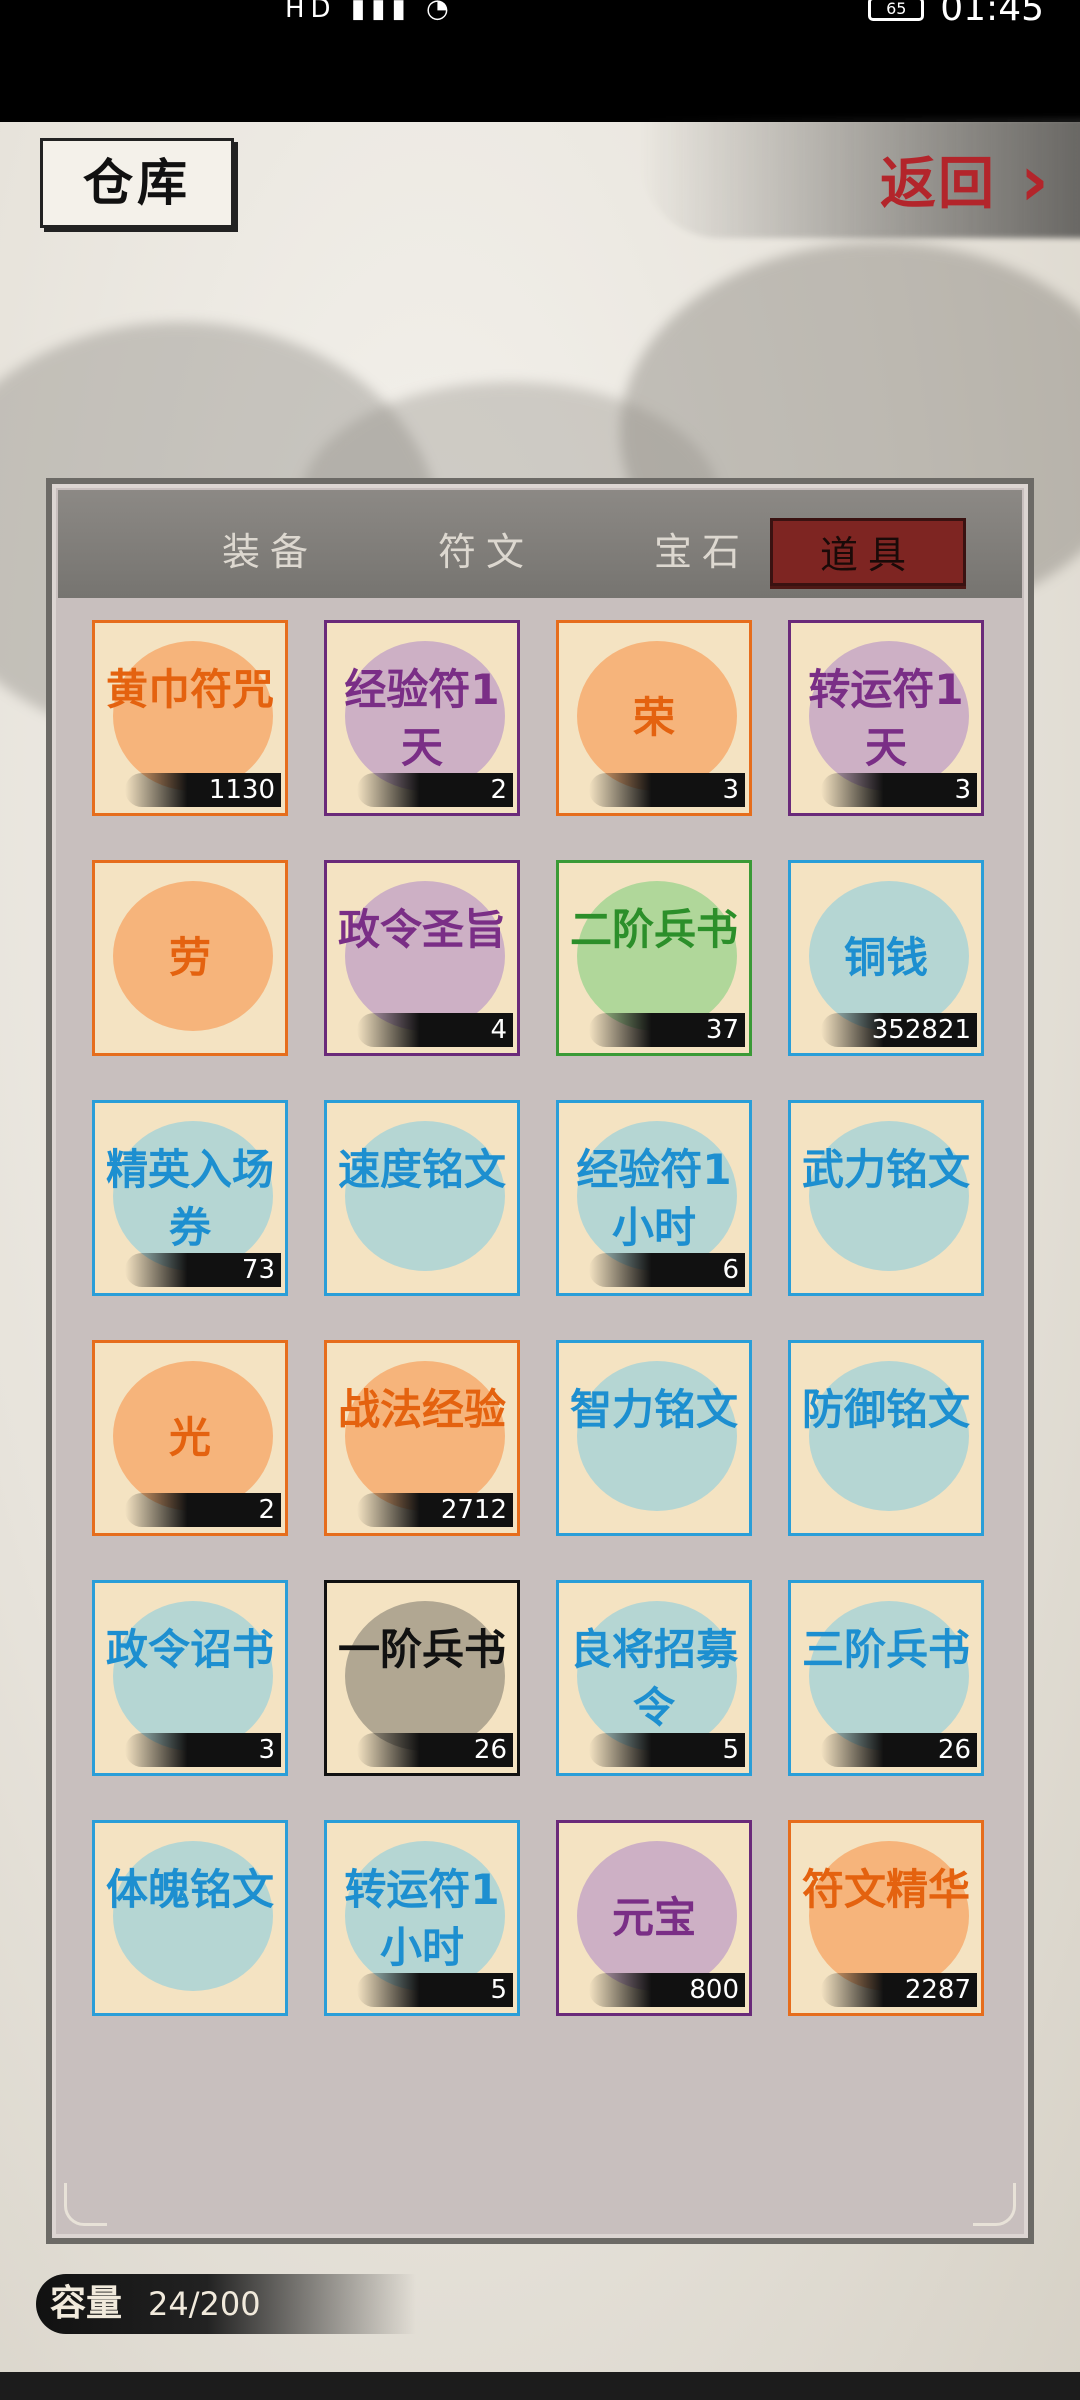 This screenshot has height=2400, width=1080. Describe the element at coordinates (258, 1270) in the screenshot. I see `item-count: 73` at that location.